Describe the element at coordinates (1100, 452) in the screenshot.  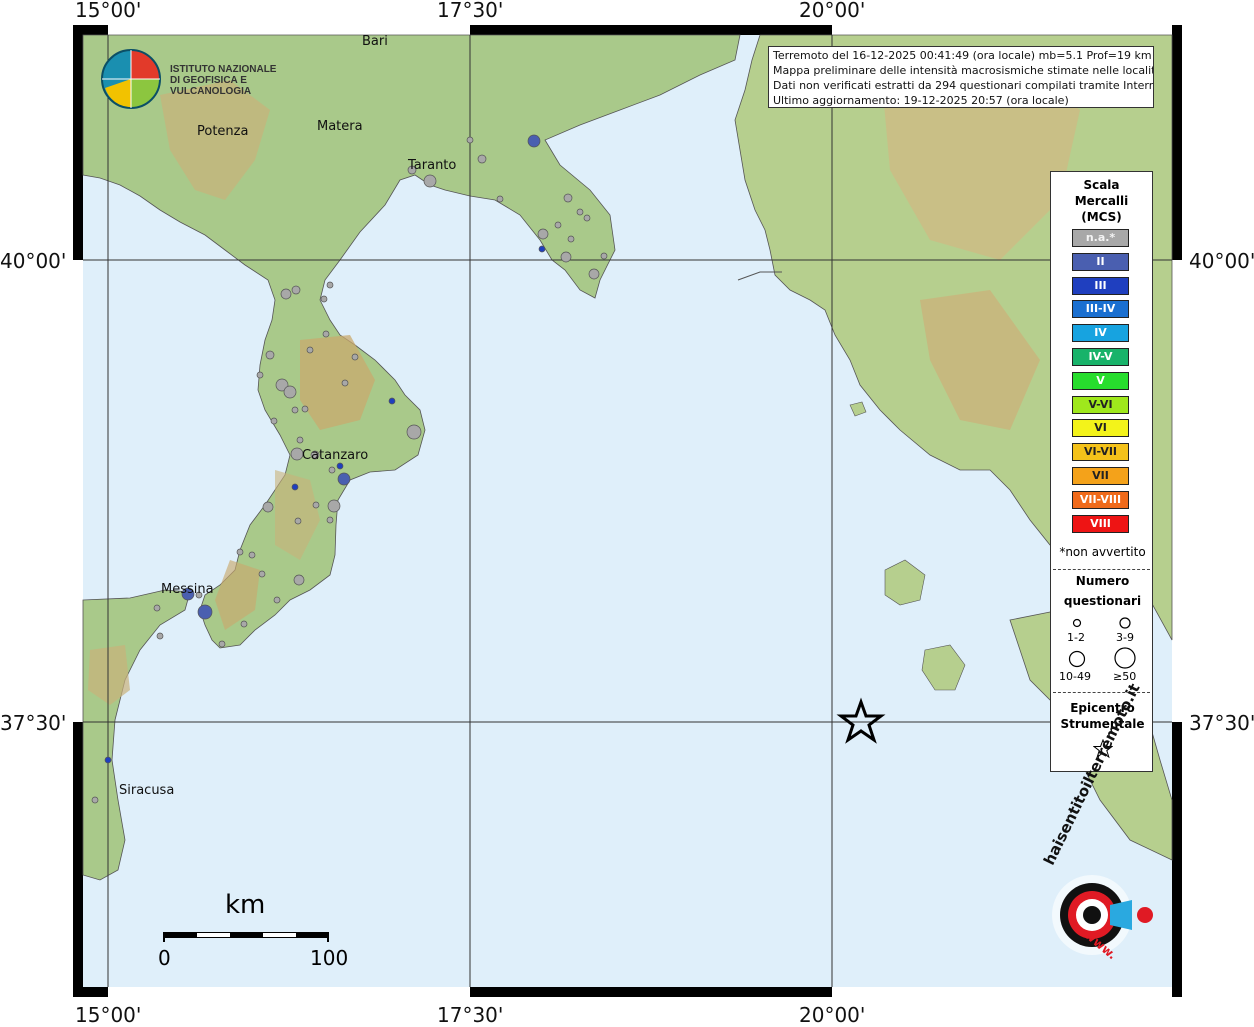
I see `legend-class-vi-vii: VI-VII` at that location.